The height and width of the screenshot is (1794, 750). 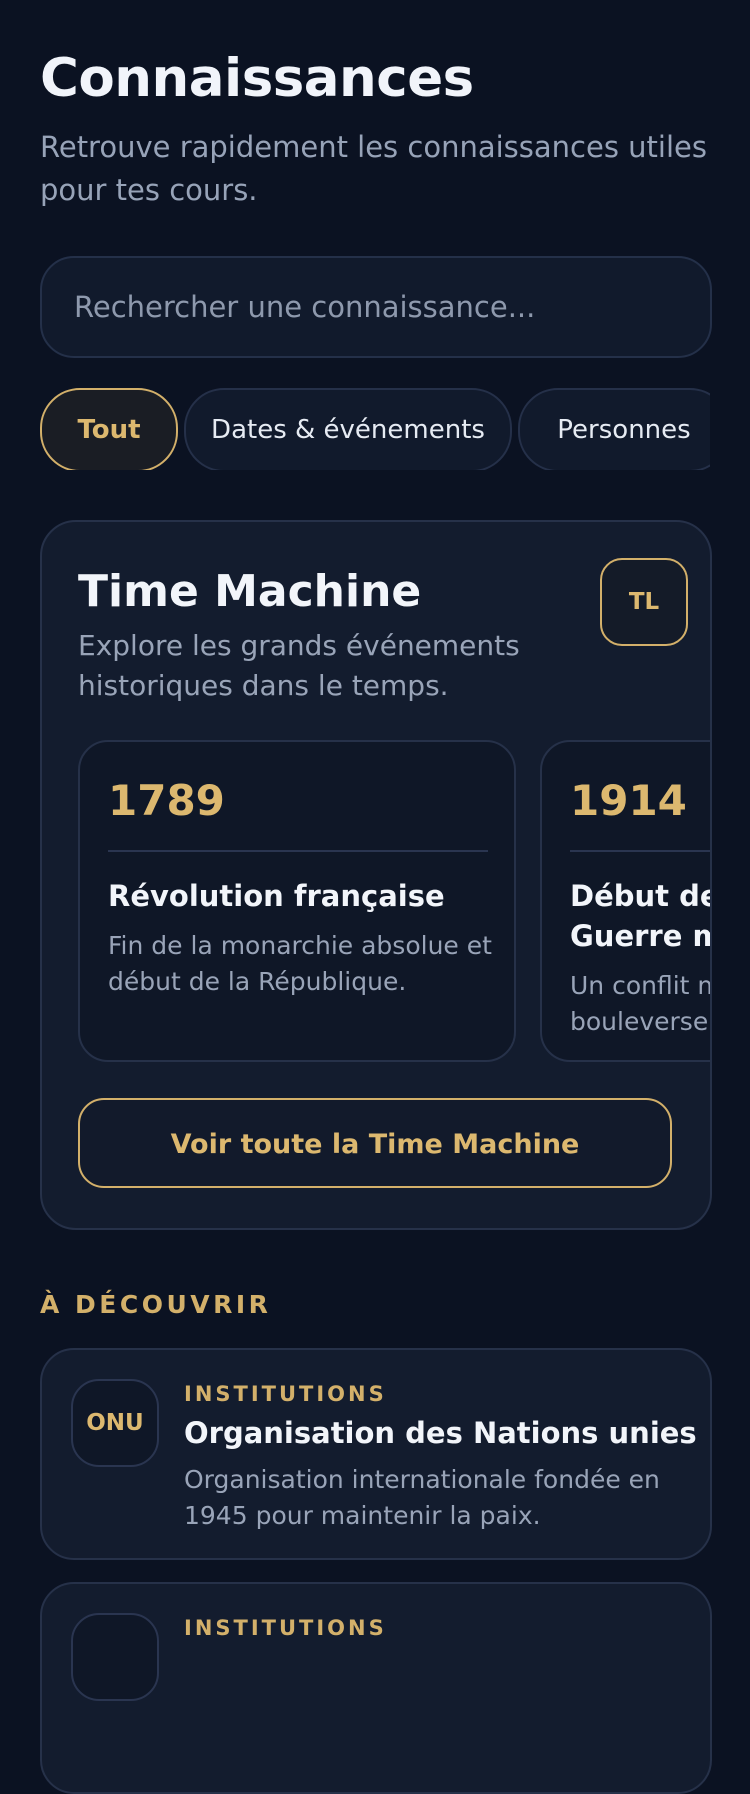 What do you see at coordinates (109, 429) in the screenshot?
I see `filter-chip-all: Tout` at bounding box center [109, 429].